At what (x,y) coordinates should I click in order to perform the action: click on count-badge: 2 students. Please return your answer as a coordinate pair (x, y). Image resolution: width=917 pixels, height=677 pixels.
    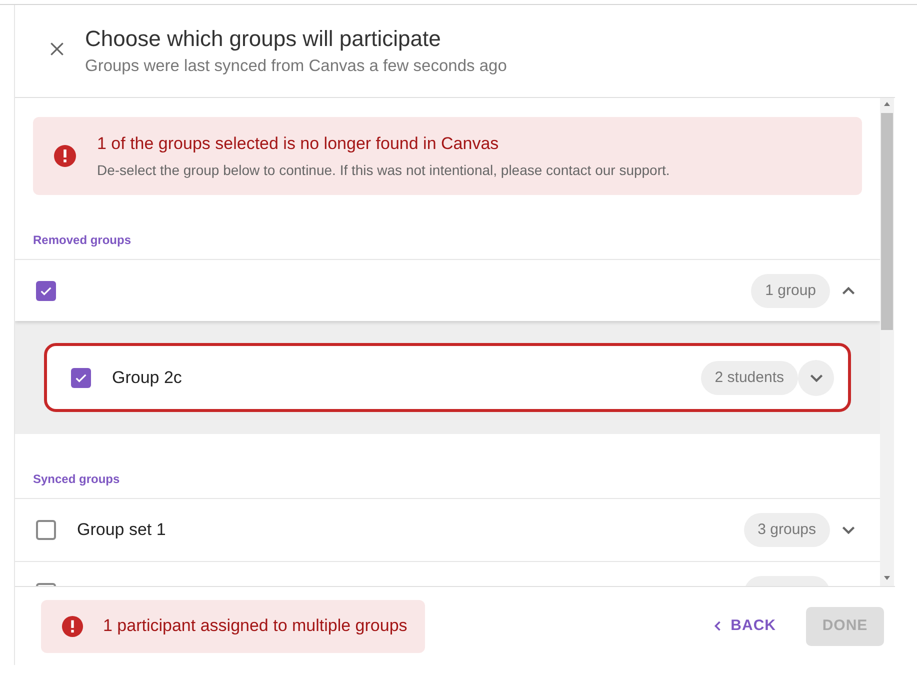
    Looking at the image, I should click on (749, 377).